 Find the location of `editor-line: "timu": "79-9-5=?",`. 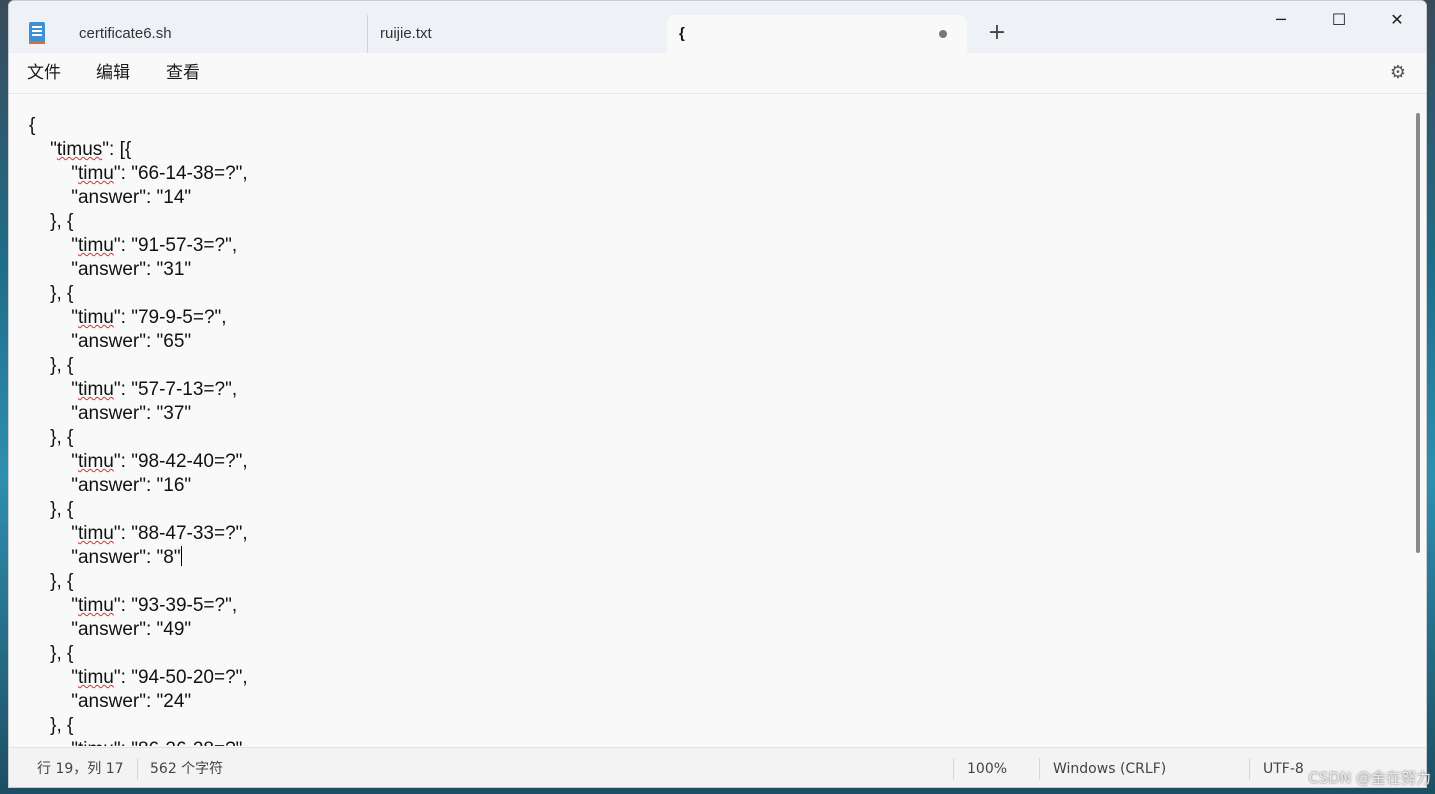

editor-line: "timu": "79-9-5=?", is located at coordinates (128, 317).